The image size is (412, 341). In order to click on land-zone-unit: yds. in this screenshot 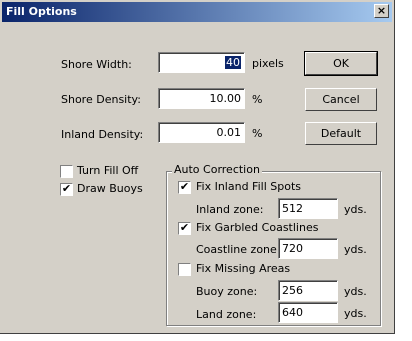, I will do `click(355, 313)`.